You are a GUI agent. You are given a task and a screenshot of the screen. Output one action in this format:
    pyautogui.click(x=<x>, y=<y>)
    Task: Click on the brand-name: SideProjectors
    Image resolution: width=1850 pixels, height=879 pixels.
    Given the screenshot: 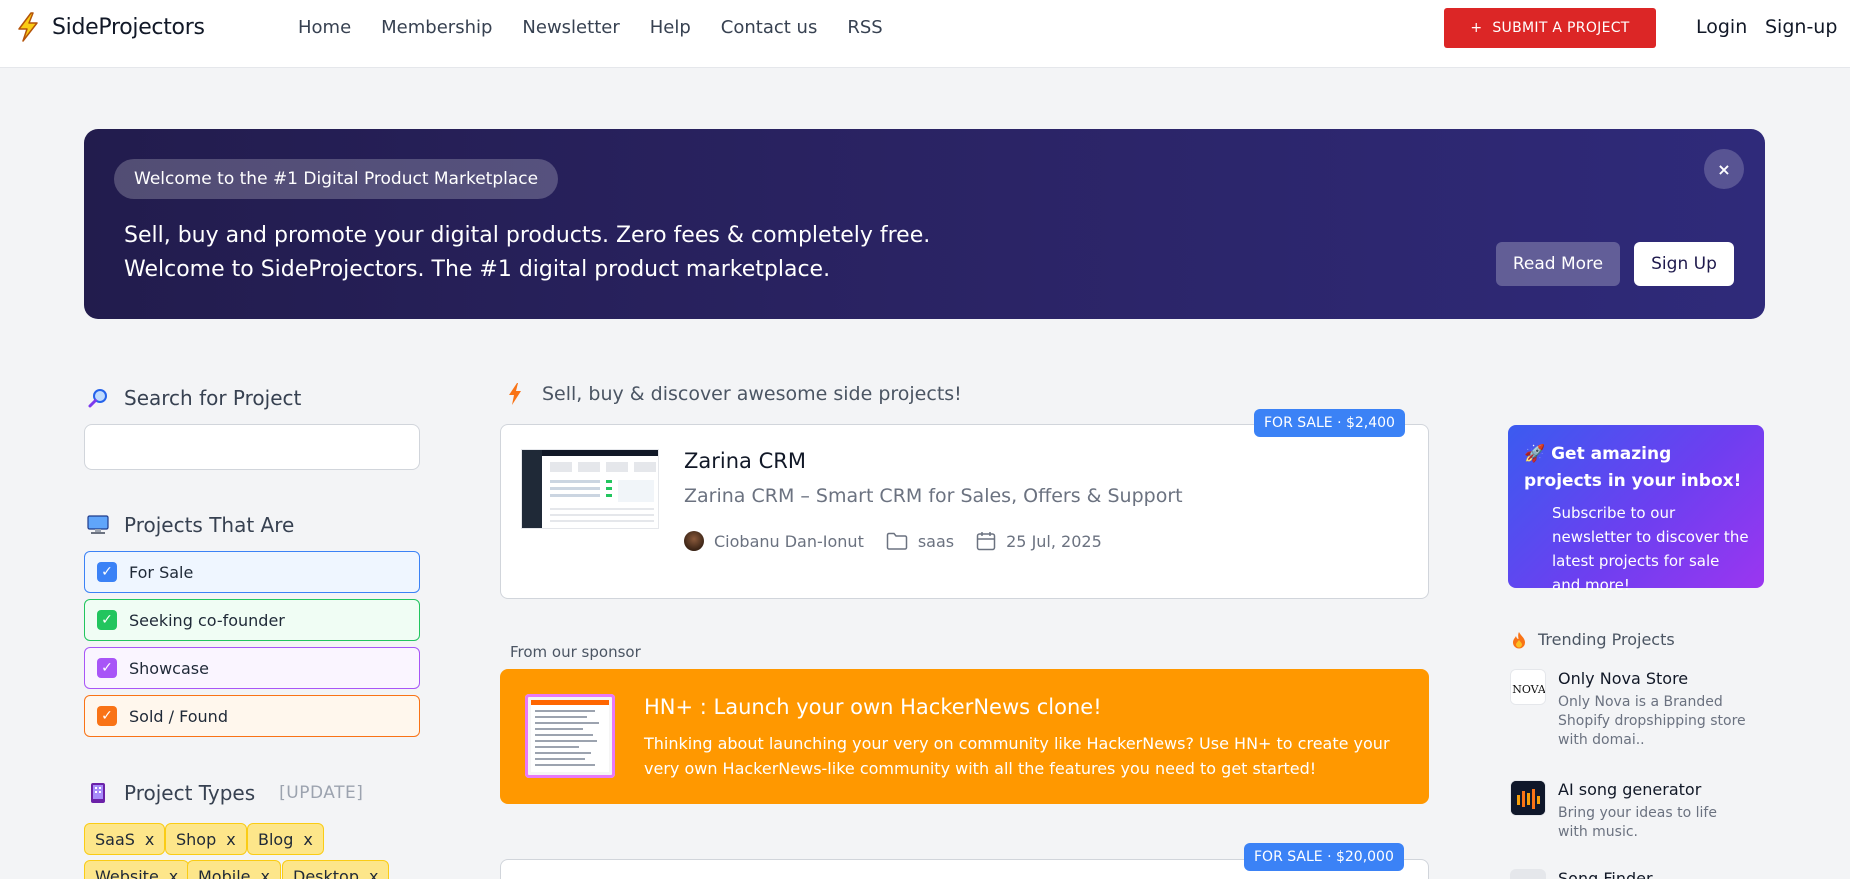 What is the action you would take?
    pyautogui.click(x=128, y=27)
    